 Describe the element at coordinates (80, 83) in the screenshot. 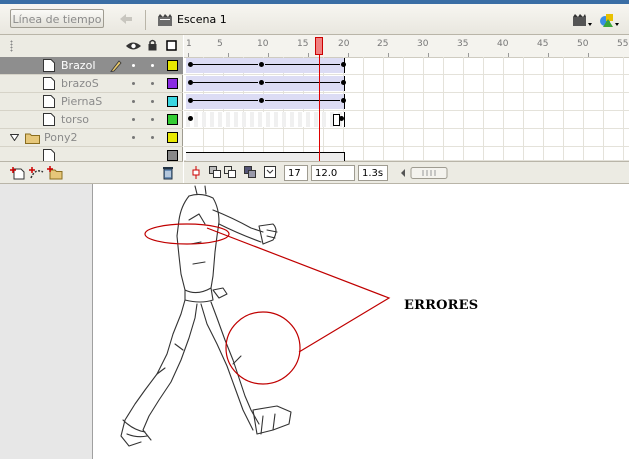

I see `layer-name: brazoS` at that location.